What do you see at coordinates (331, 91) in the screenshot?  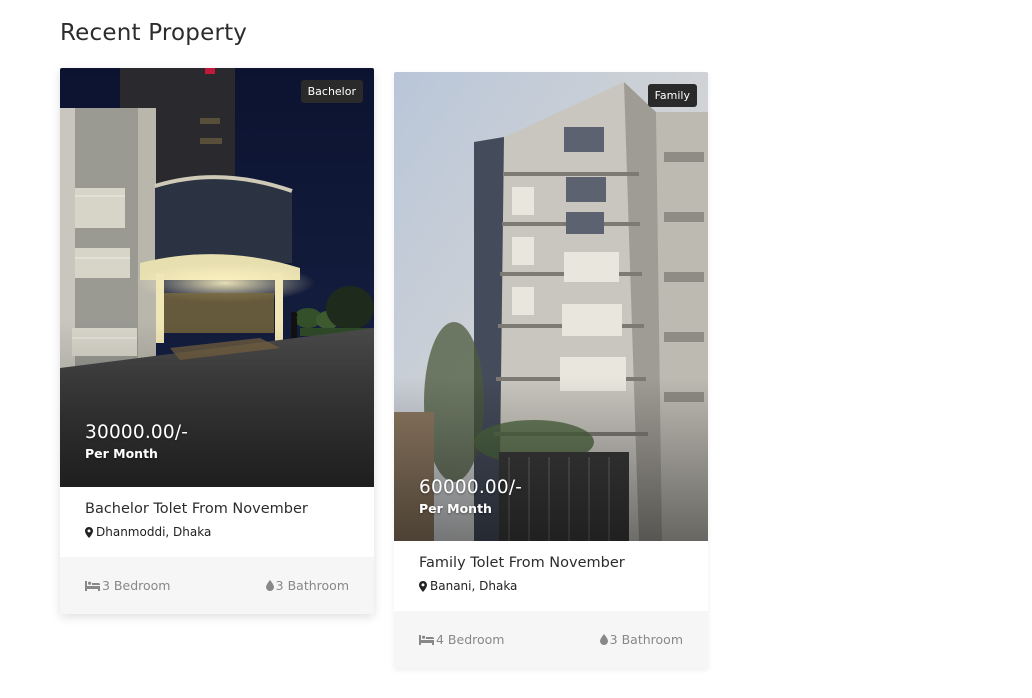 I see `category-badge: Bachelor` at bounding box center [331, 91].